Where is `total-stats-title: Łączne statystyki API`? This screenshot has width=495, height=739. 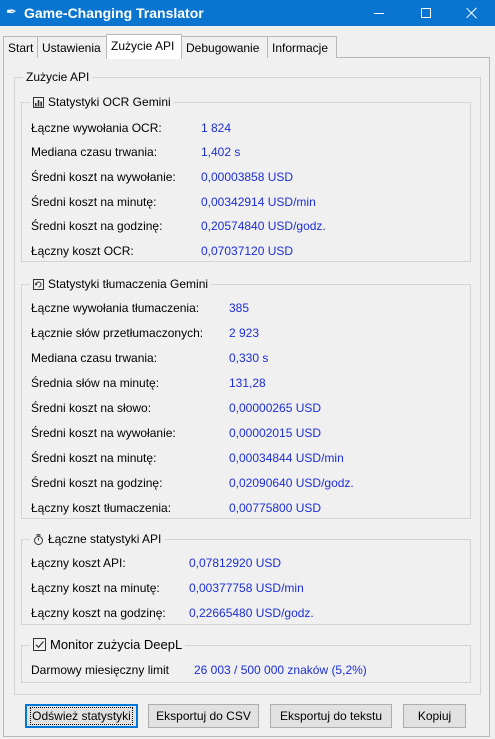
total-stats-title: Łączne statystyki API is located at coordinates (97, 539).